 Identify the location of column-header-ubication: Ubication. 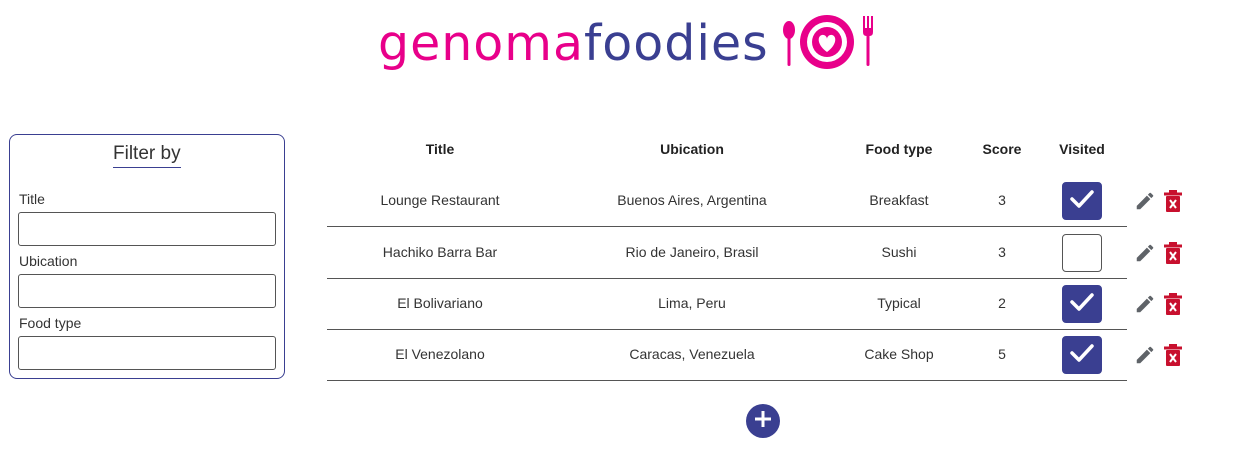
(692, 149).